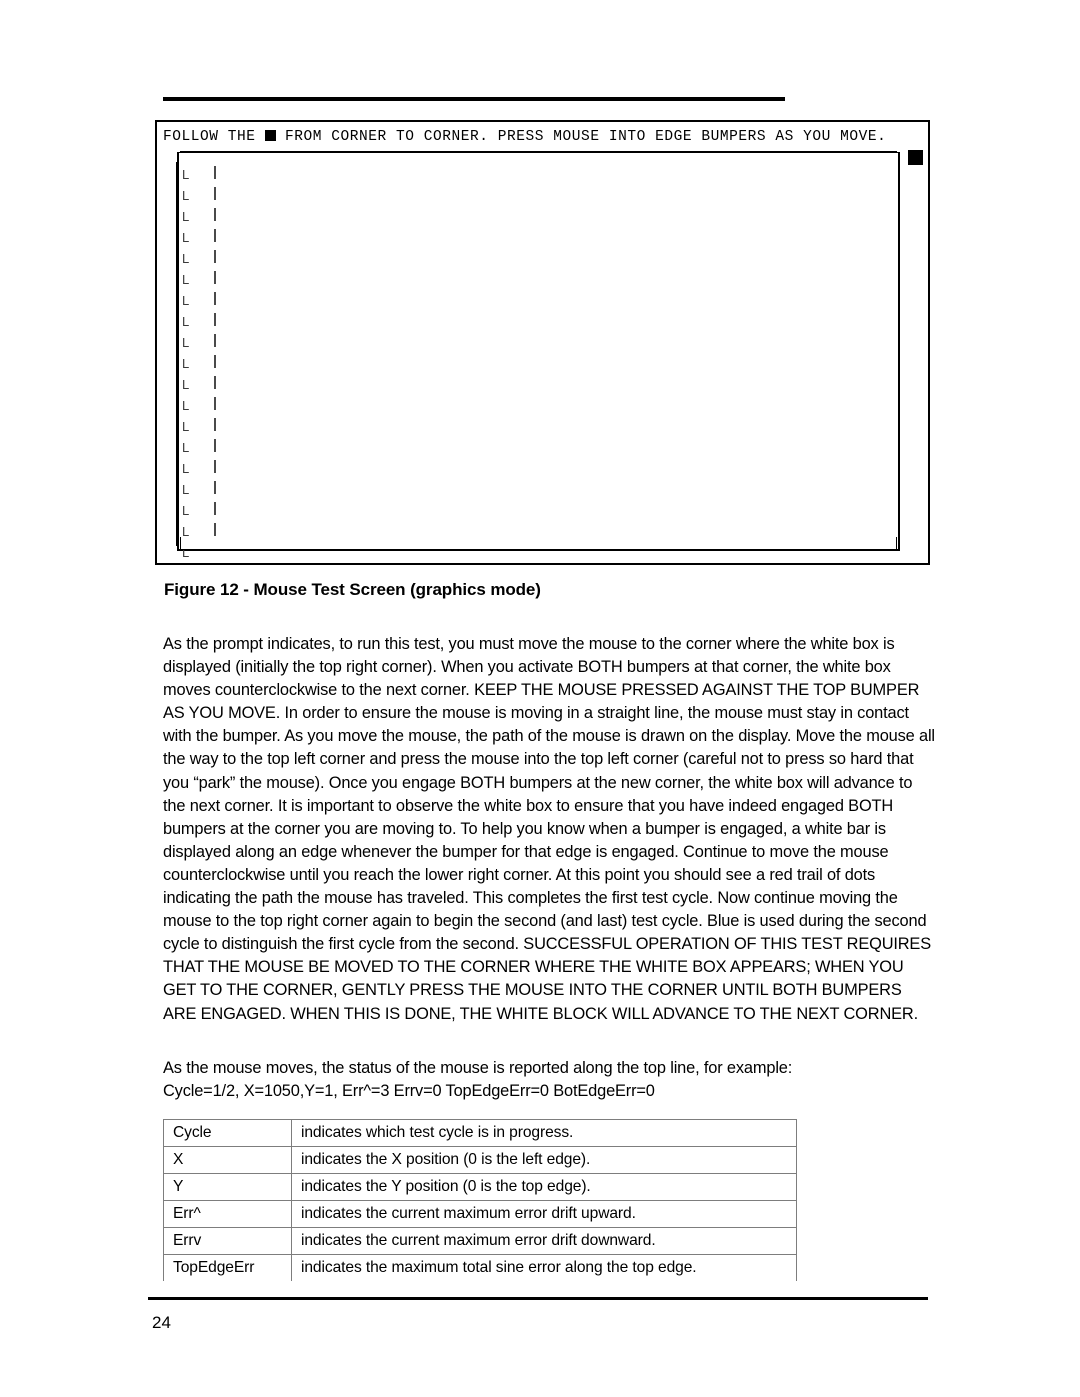 Image resolution: width=1080 pixels, height=1397 pixels. What do you see at coordinates (177, 354) in the screenshot?
I see `canvas-left-rule` at bounding box center [177, 354].